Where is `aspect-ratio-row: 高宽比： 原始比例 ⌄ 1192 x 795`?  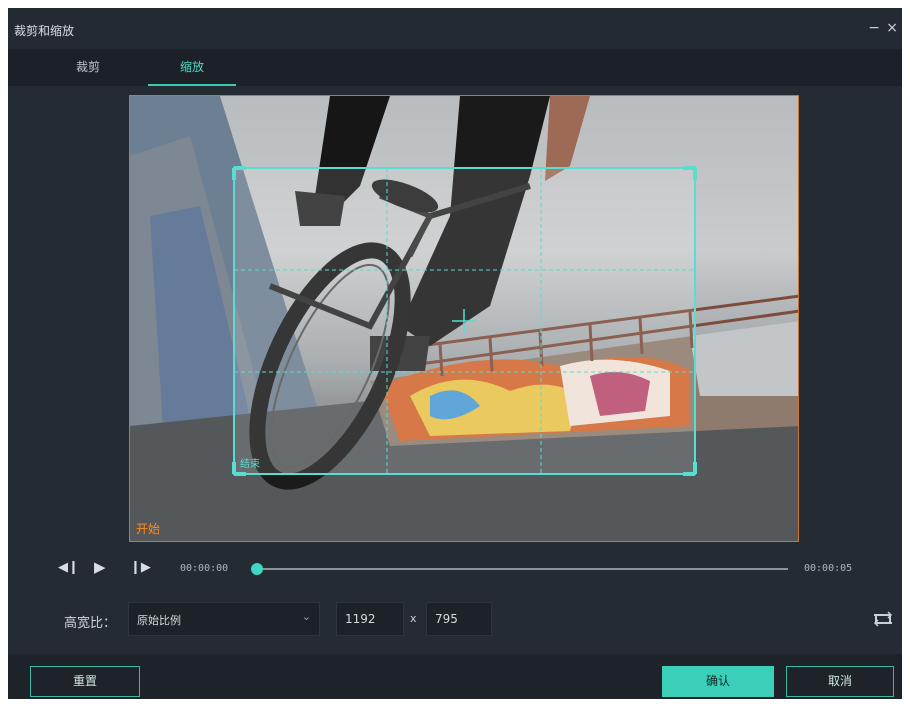 aspect-ratio-row: 高宽比： 原始比例 ⌄ 1192 x 795 is located at coordinates (455, 620).